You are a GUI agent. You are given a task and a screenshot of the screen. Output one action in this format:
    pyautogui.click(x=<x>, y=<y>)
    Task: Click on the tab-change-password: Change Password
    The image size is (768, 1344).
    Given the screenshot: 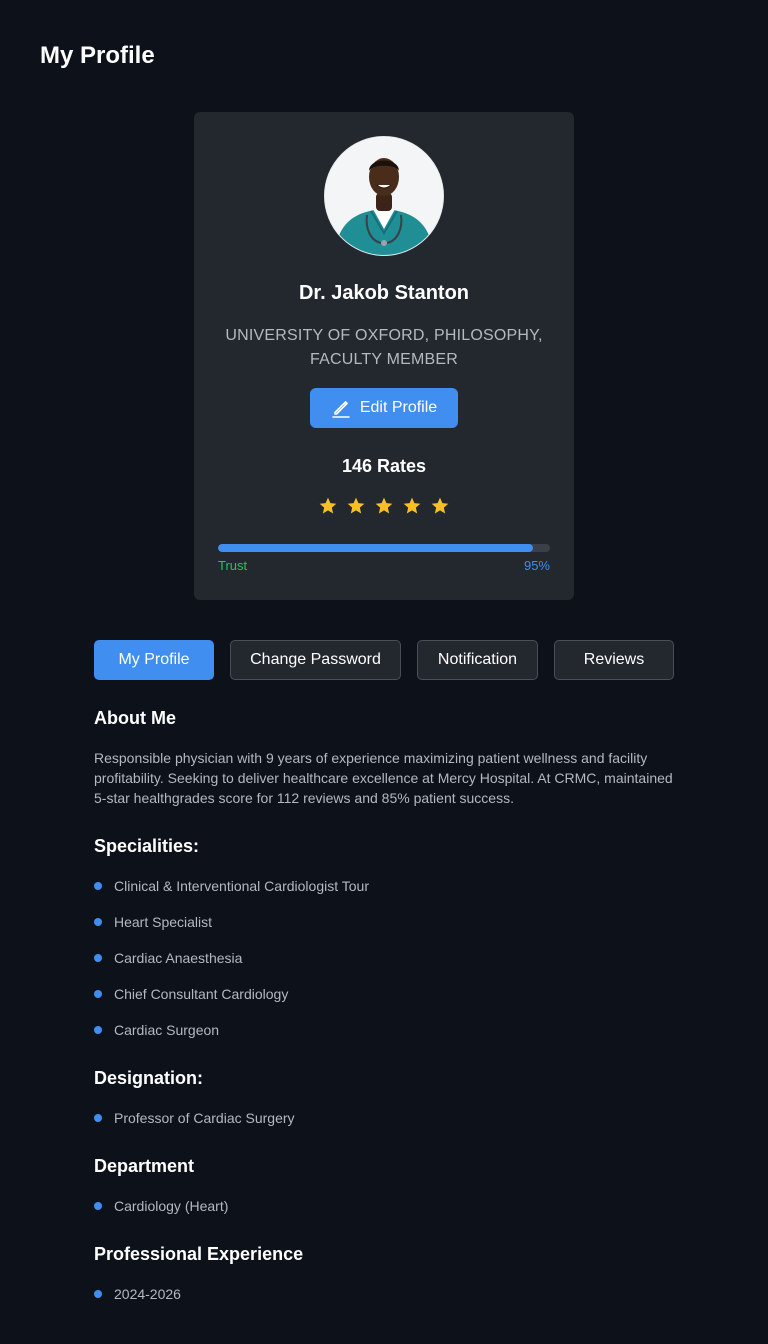 What is the action you would take?
    pyautogui.click(x=315, y=660)
    